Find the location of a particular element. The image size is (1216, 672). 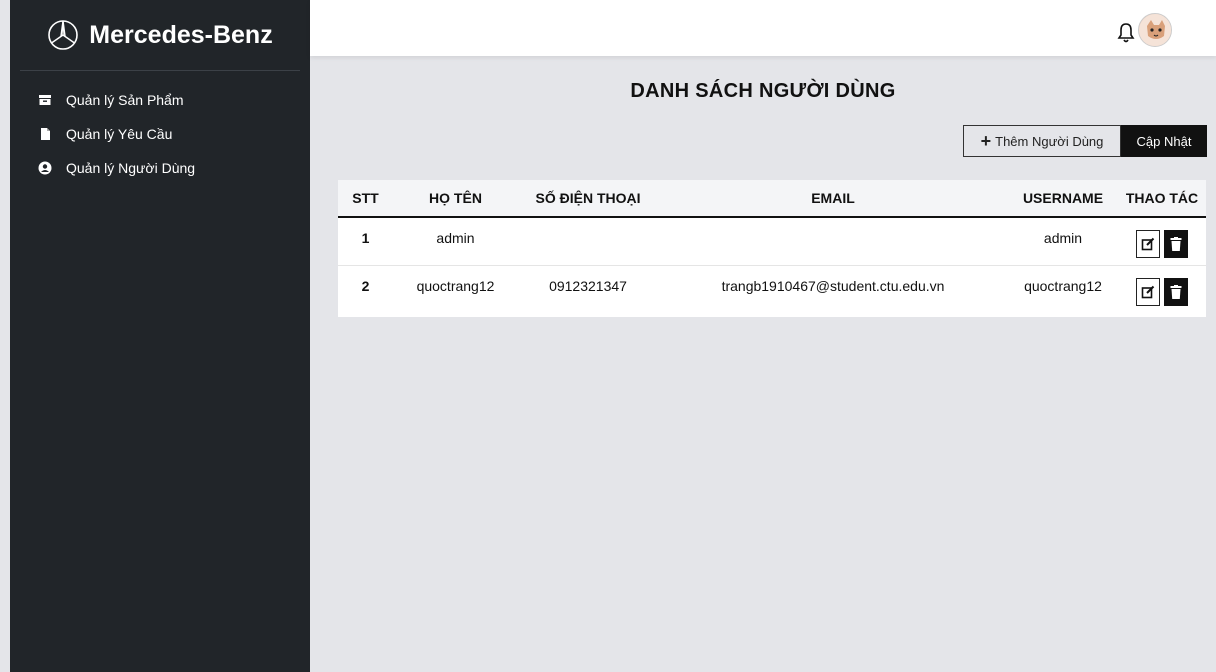

box-icon is located at coordinates (45, 100).